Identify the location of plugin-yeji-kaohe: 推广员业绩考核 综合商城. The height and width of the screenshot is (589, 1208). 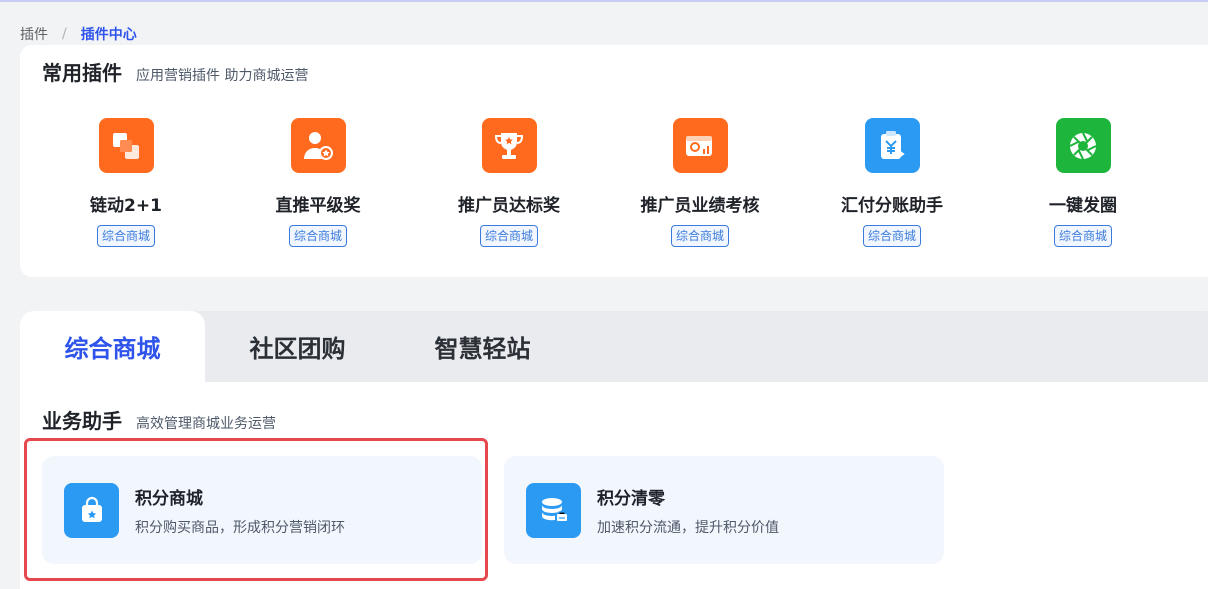
(700, 183).